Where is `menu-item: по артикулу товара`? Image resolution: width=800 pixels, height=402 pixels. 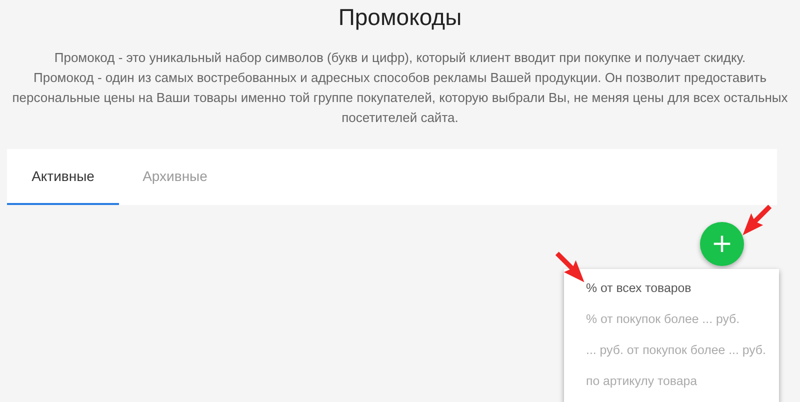
menu-item: по артикулу товара is located at coordinates (671, 381).